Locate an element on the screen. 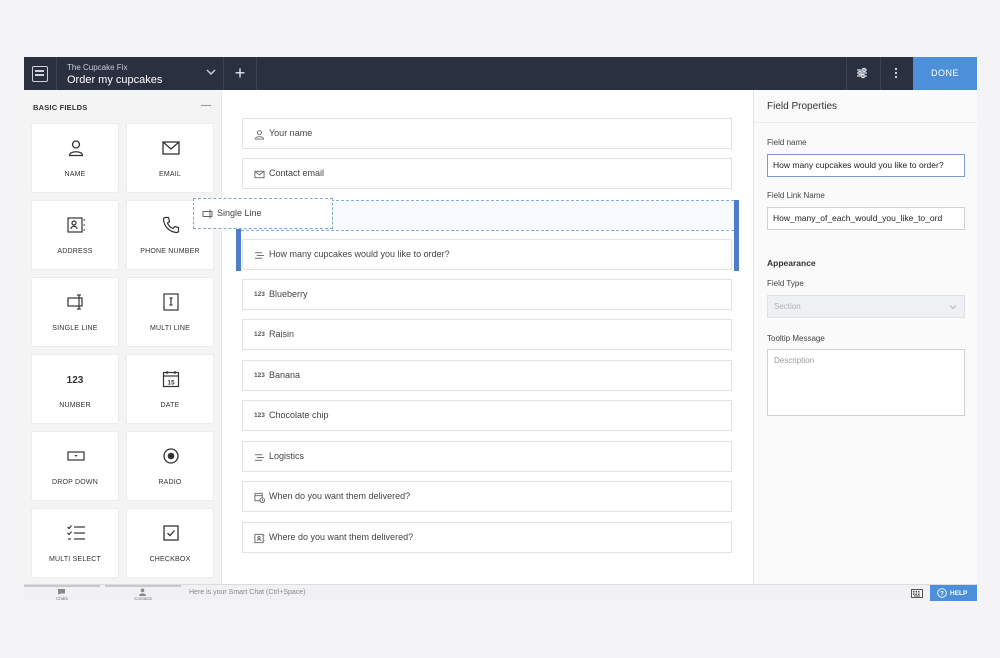  phone-icon is located at coordinates (171, 225).